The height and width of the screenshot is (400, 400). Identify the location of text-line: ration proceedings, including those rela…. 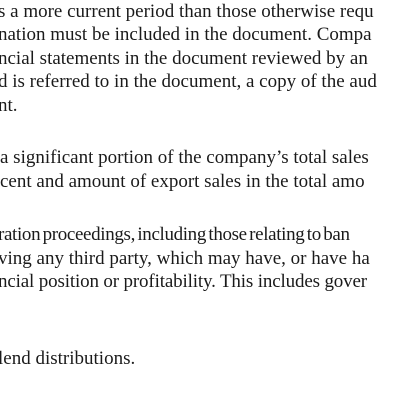
(175, 234).